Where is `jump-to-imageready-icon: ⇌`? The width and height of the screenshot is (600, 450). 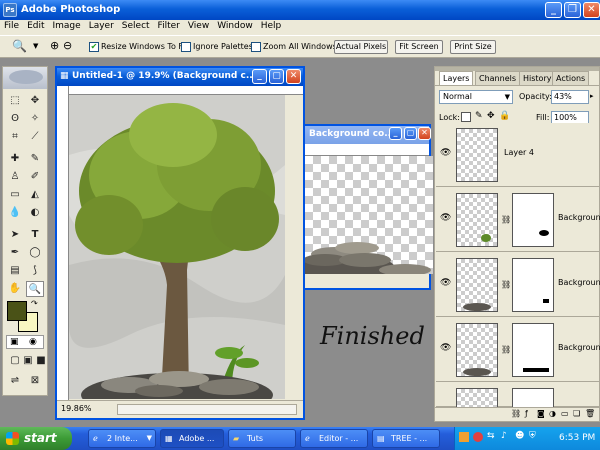 jump-to-imageready-icon: ⇌ is located at coordinates (15, 381).